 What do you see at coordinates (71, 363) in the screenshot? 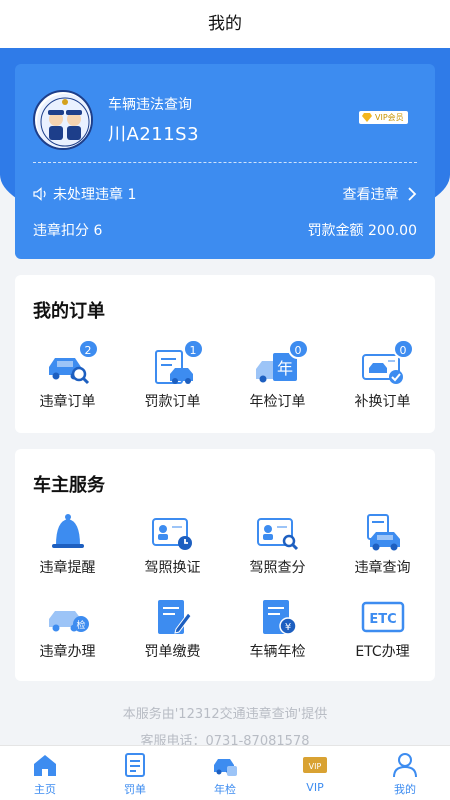
I see `car-search-icon: 2` at bounding box center [71, 363].